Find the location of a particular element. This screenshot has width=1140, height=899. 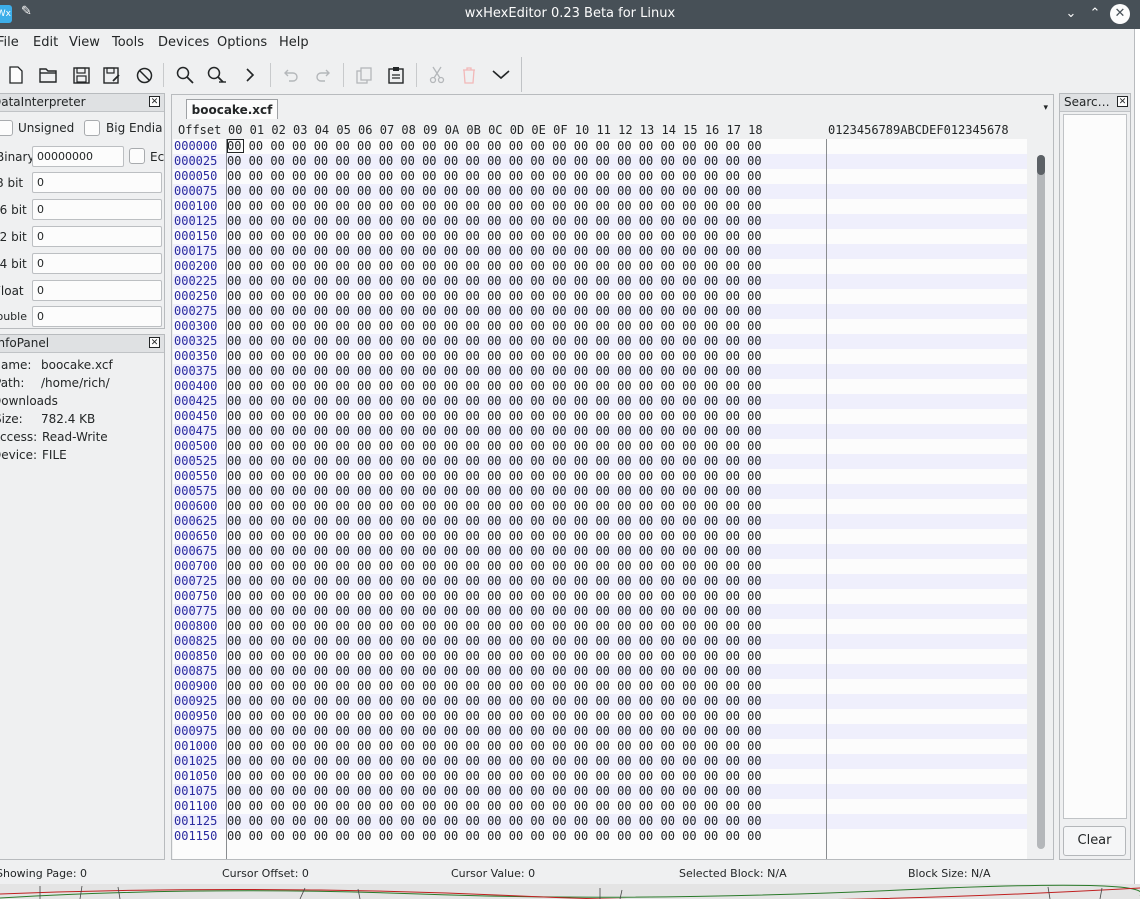

close-button: ✕ is located at coordinates (1120, 14).